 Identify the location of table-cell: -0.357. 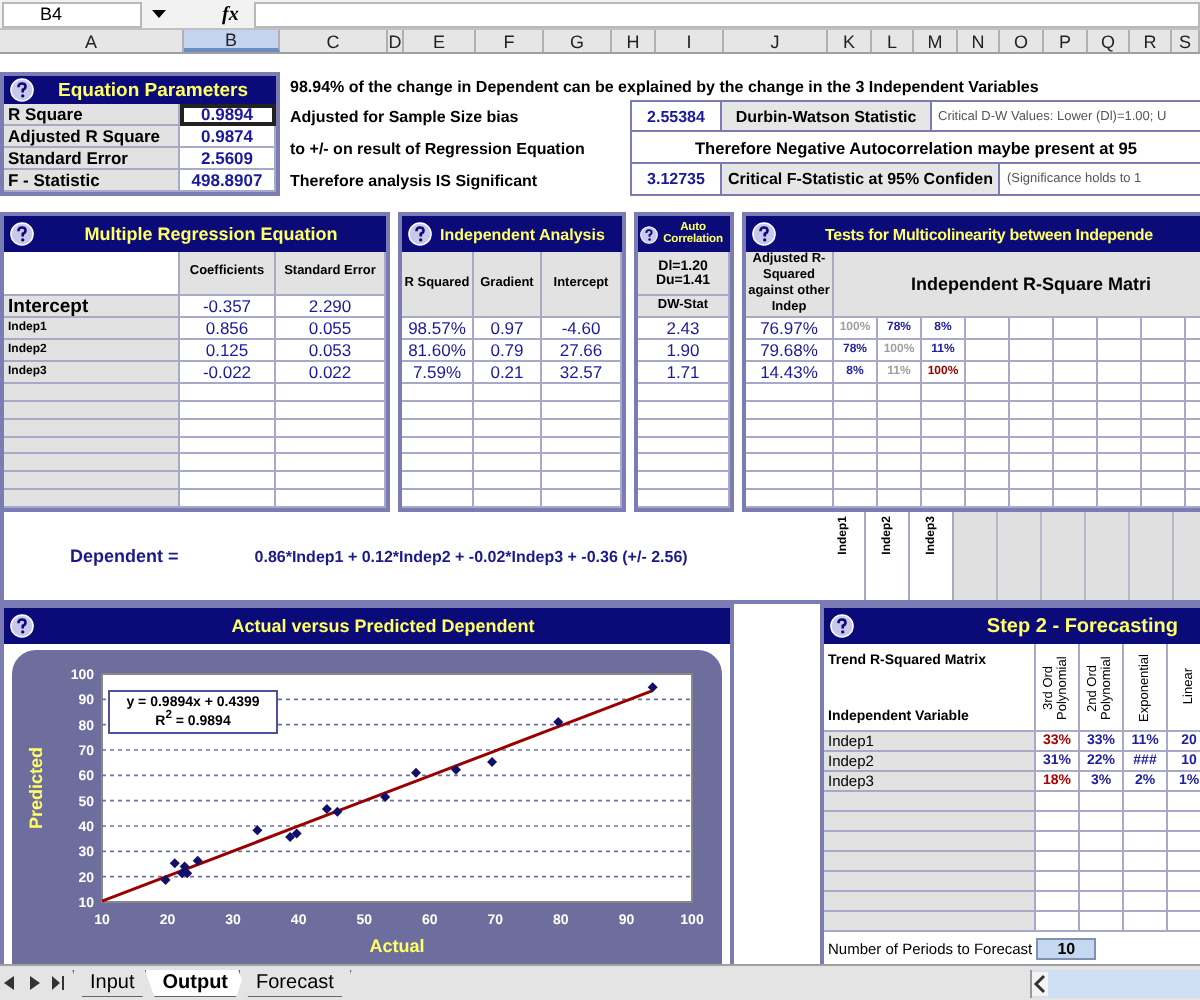
(228, 307).